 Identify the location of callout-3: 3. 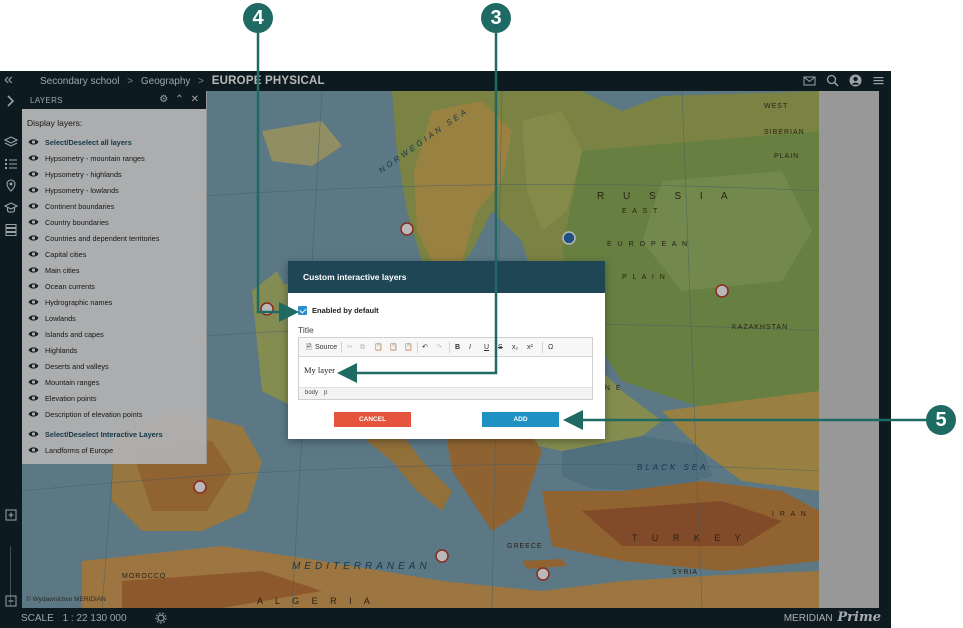
(496, 18).